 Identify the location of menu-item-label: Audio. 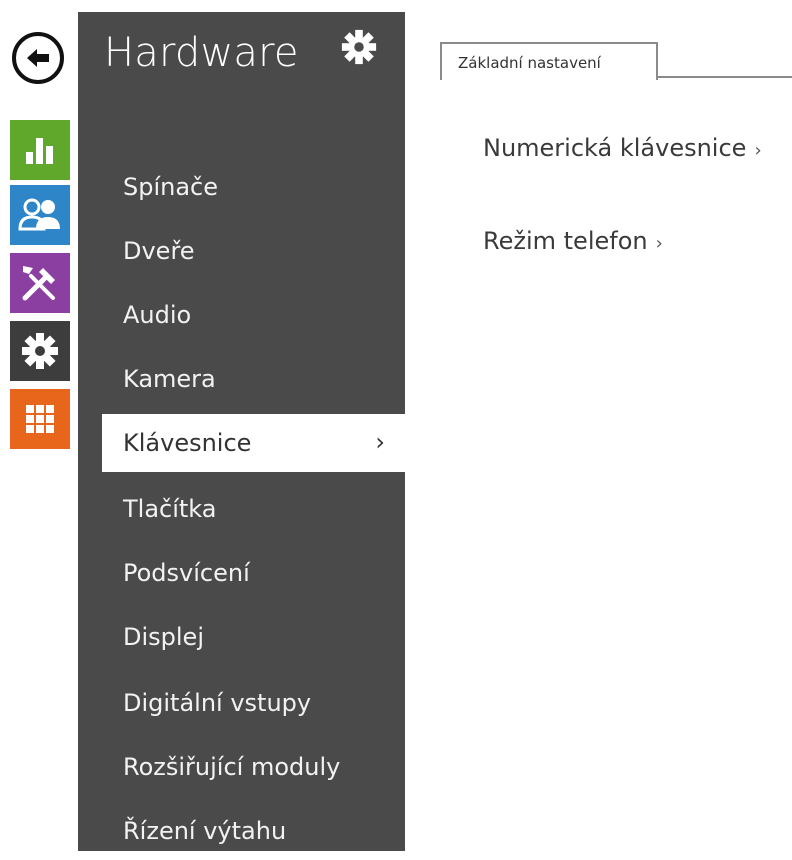
(157, 315).